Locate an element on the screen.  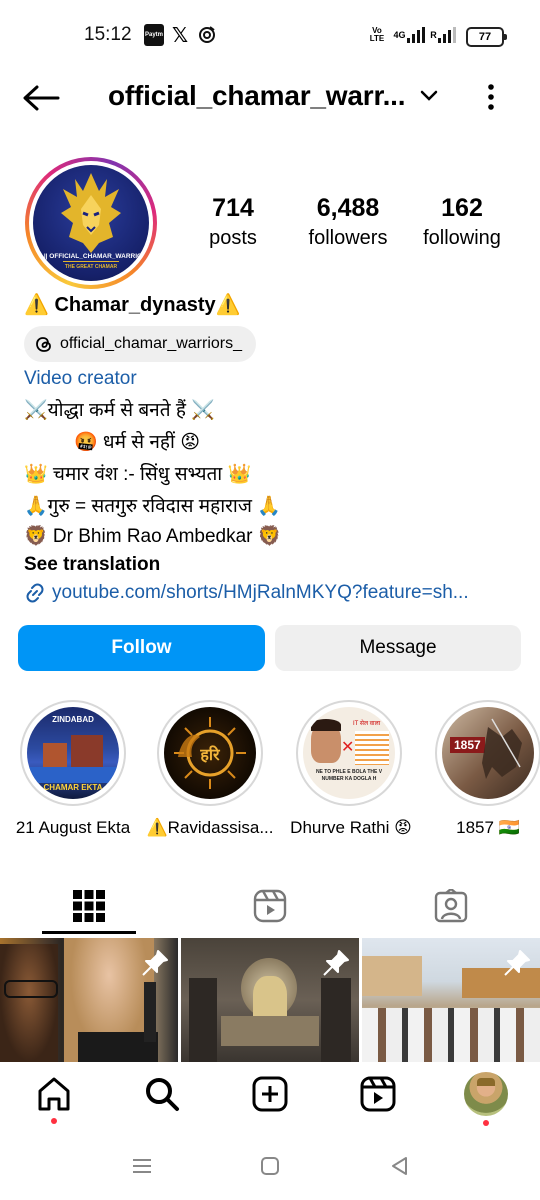
sync-icon is located at coordinates (207, 35).